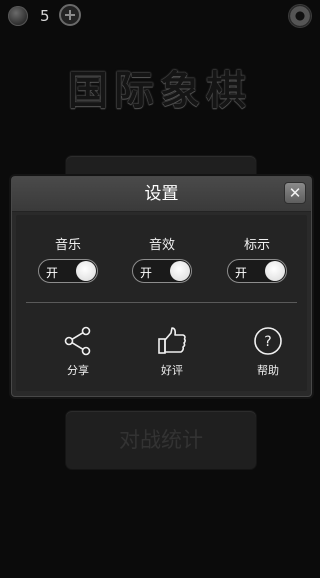 The height and width of the screenshot is (578, 320). What do you see at coordinates (68, 271) in the screenshot?
I see `music-toggle: 开` at bounding box center [68, 271].